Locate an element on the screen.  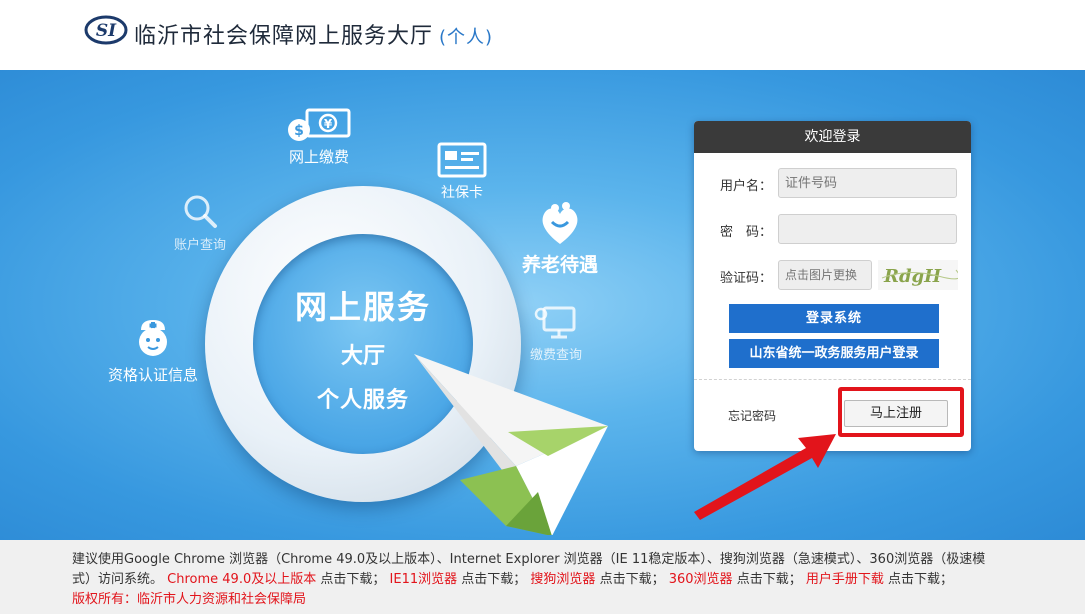
download-ie-link: IE11浏览器 is located at coordinates (424, 579).